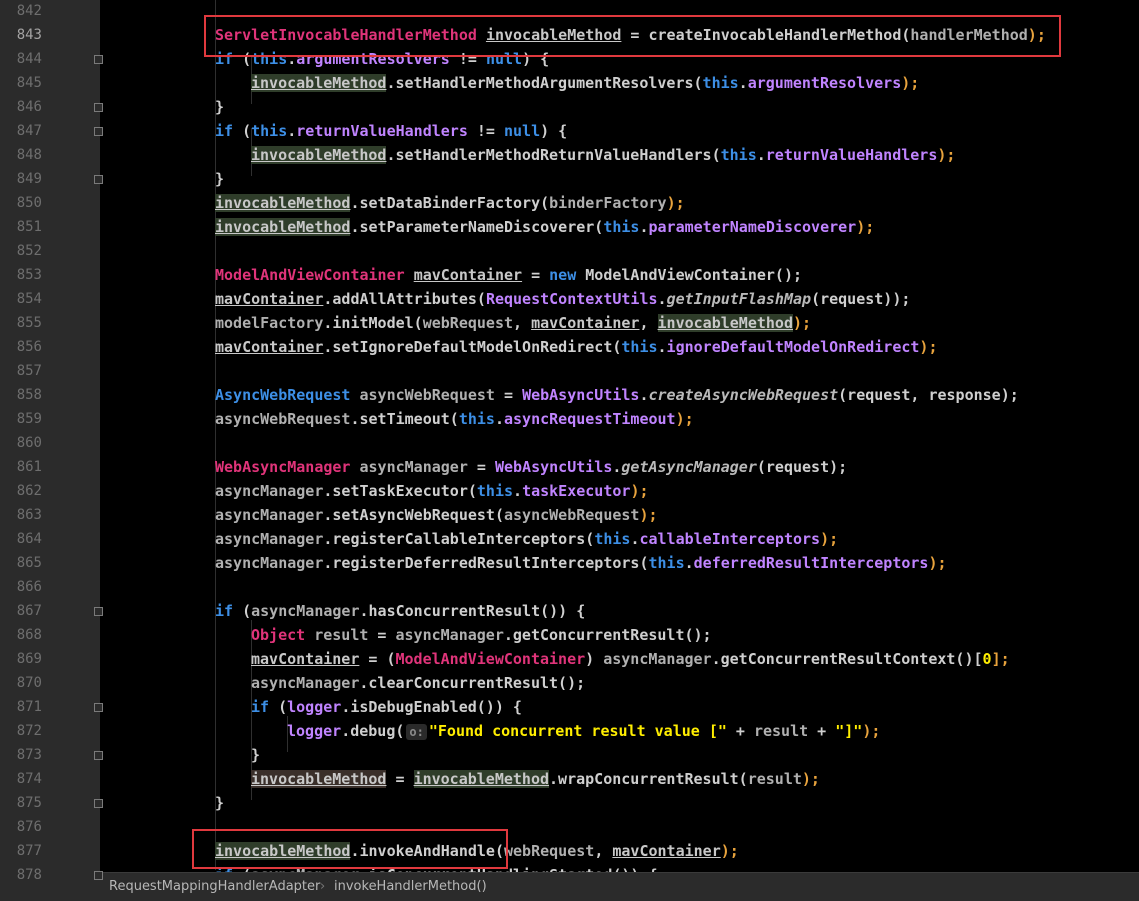 Image resolution: width=1139 pixels, height=901 pixels. What do you see at coordinates (21, 491) in the screenshot?
I see `line-number: 862` at bounding box center [21, 491].